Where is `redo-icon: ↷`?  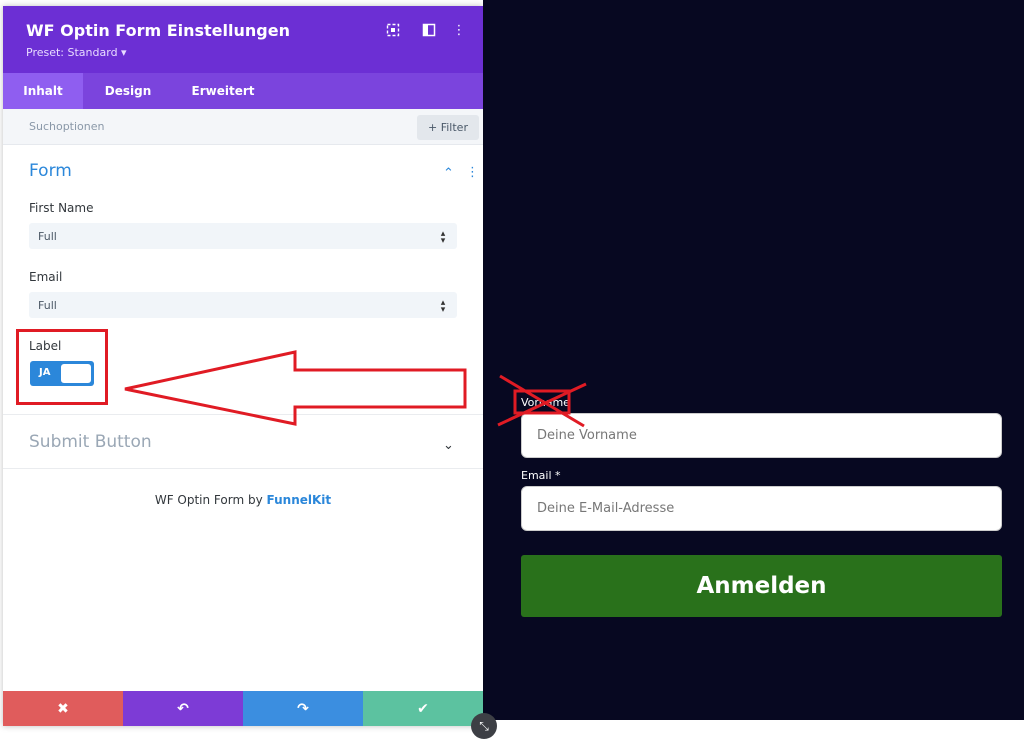
redo-icon: ↷ is located at coordinates (303, 708).